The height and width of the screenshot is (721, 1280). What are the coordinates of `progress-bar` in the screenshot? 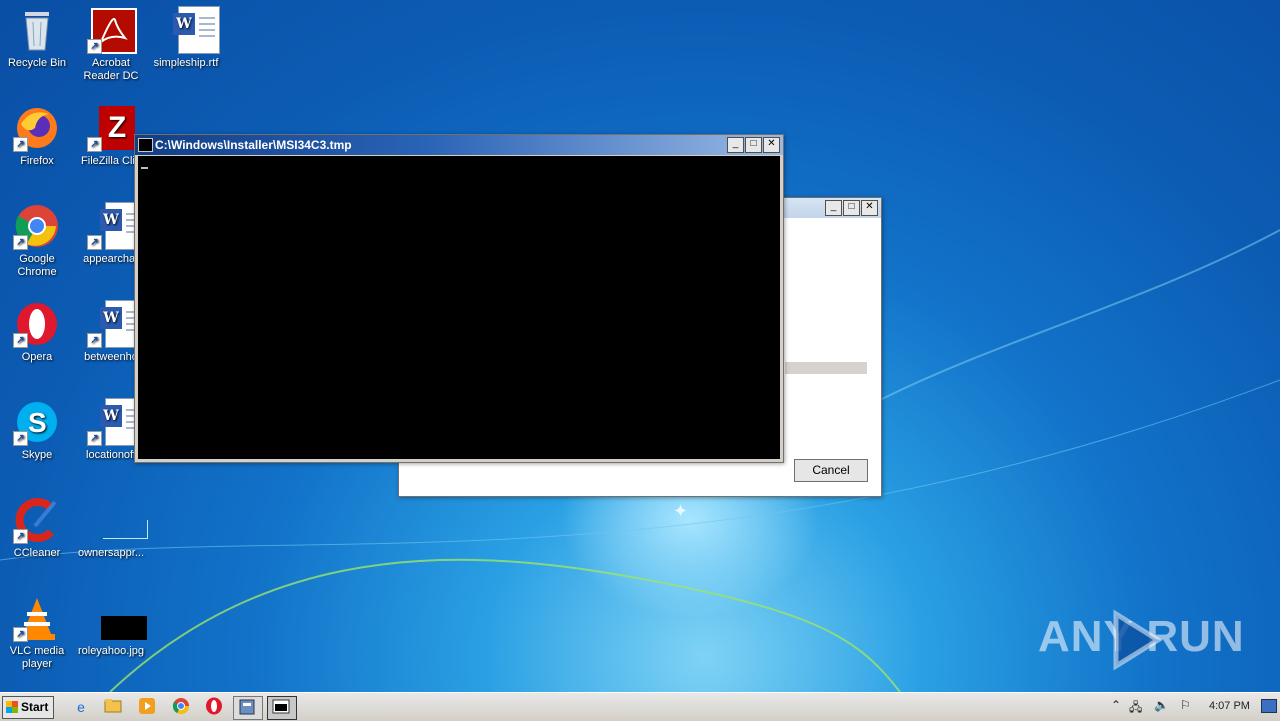 It's located at (826, 368).